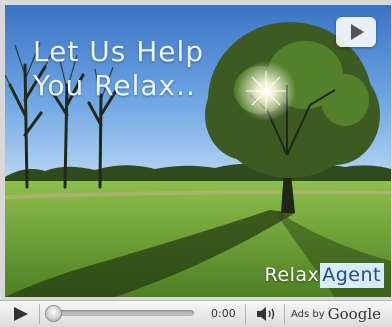 This screenshot has height=327, width=392. I want to click on brand-logo: Relax Agent, so click(324, 275).